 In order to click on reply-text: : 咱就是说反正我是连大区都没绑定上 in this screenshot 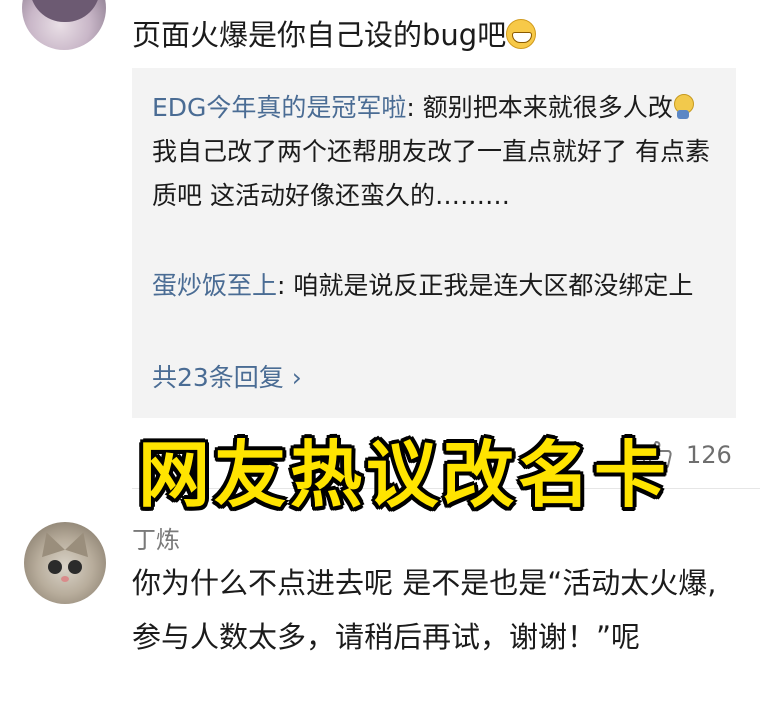, I will do `click(485, 285)`.